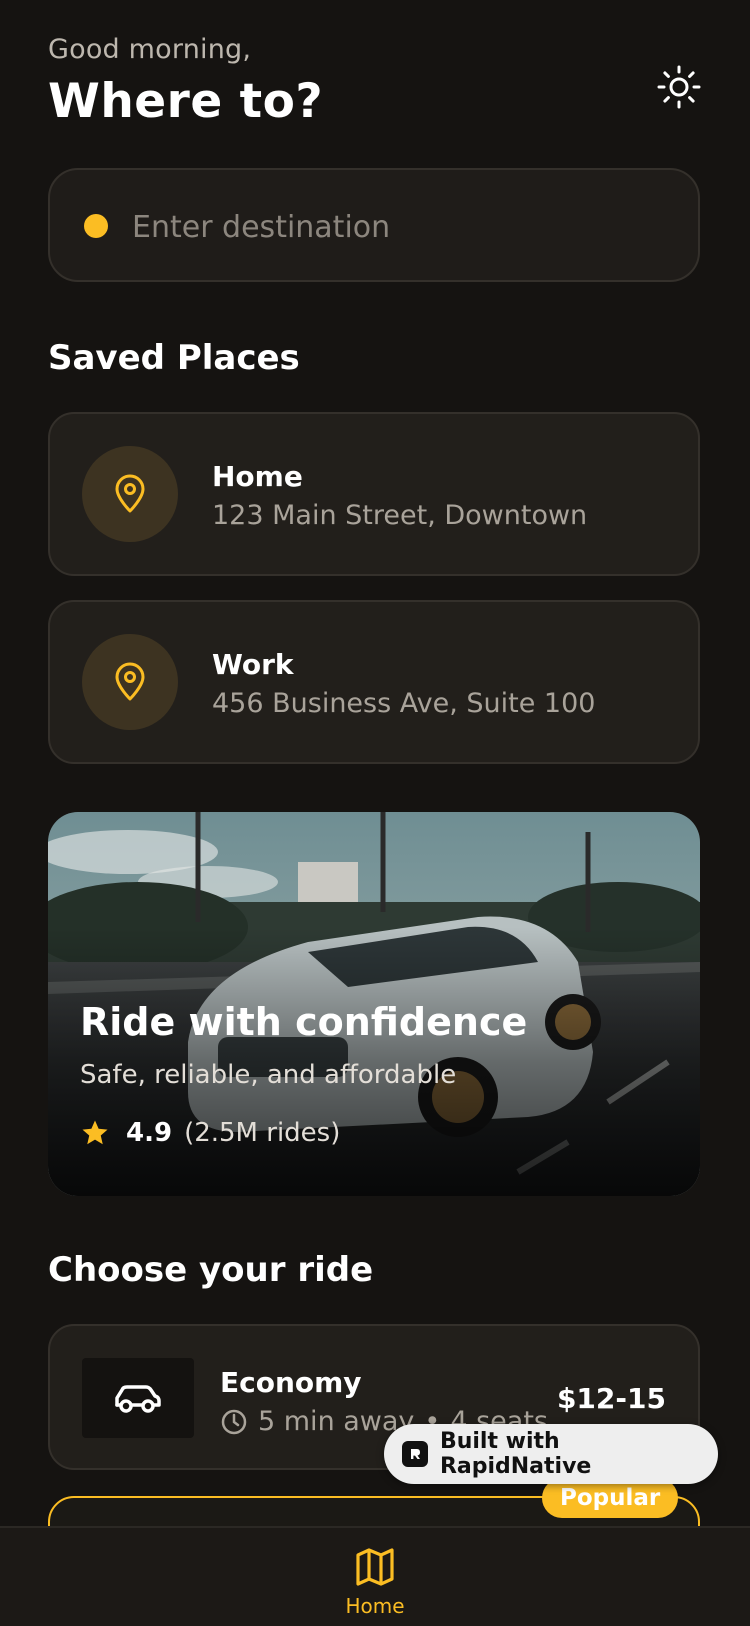  Describe the element at coordinates (95, 1132) in the screenshot. I see `star-icon` at that location.